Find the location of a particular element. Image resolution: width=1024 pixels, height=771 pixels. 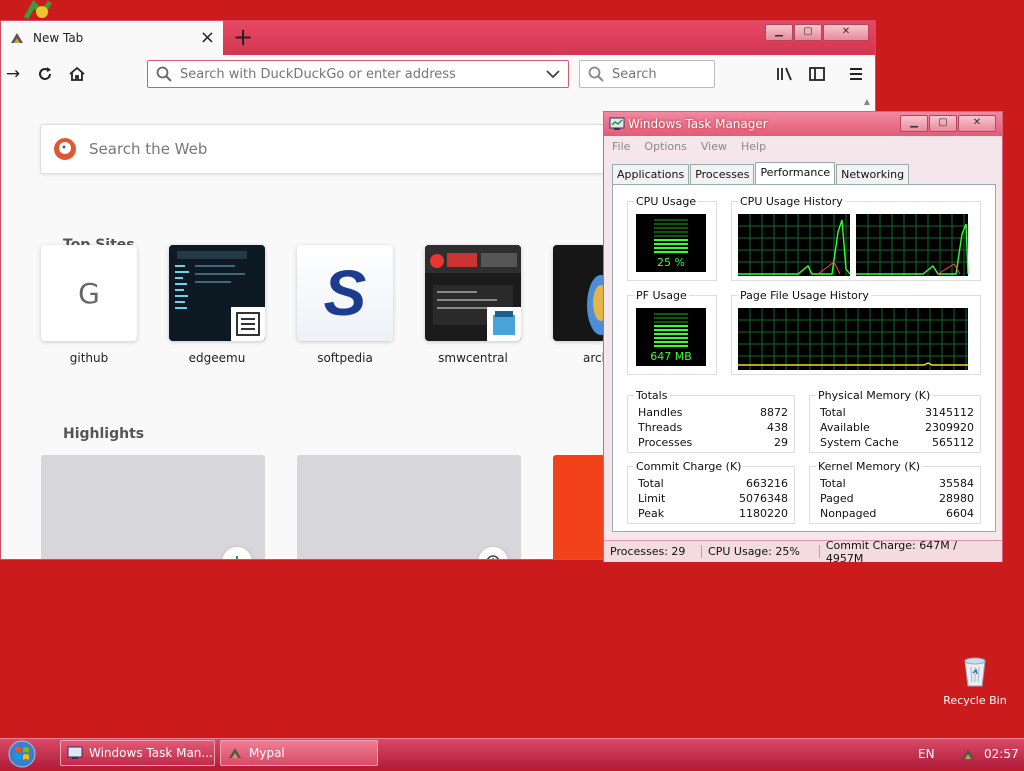

physical-total-value: 3145112 is located at coordinates (949, 412).